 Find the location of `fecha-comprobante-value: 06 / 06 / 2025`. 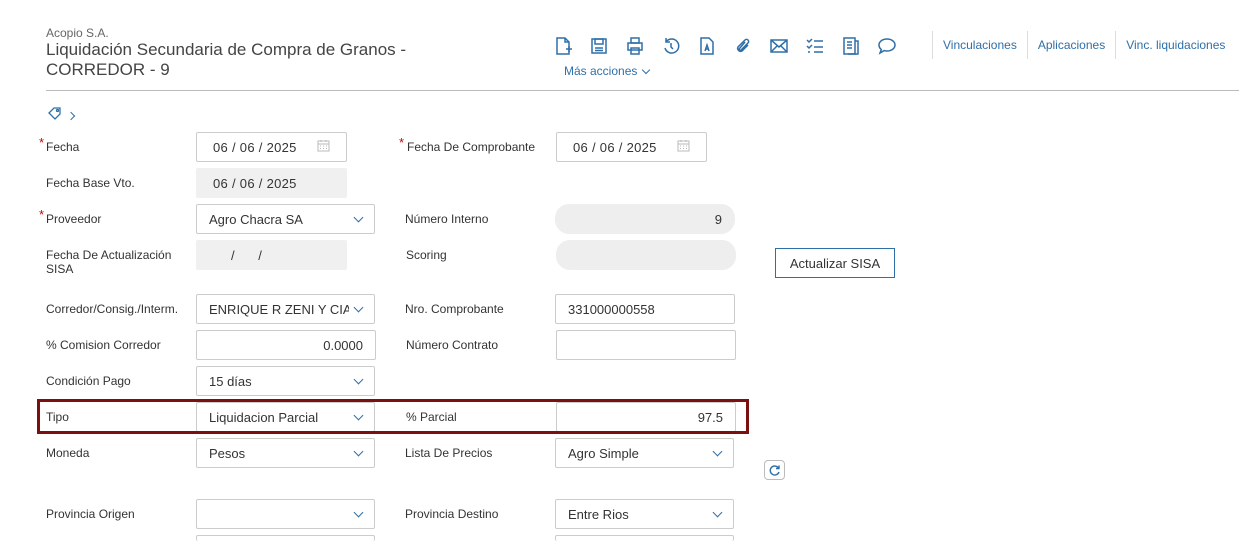

fecha-comprobante-value: 06 / 06 / 2025 is located at coordinates (615, 147).